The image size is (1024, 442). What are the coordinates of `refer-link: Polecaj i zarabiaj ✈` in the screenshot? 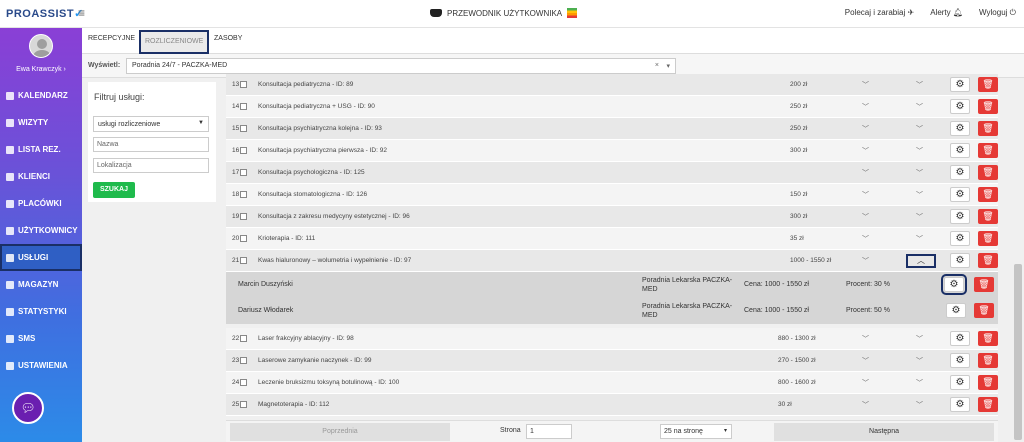 It's located at (879, 13).